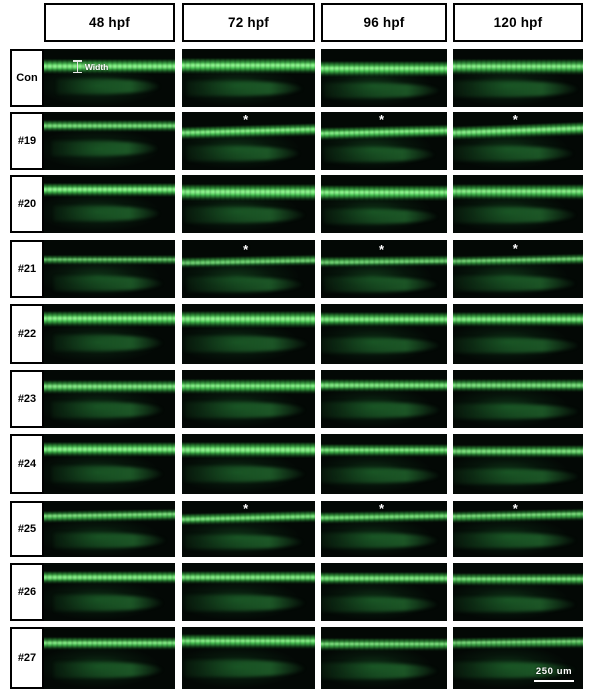 This screenshot has height=695, width=595. I want to click on row-label-r26: #26, so click(27, 592).